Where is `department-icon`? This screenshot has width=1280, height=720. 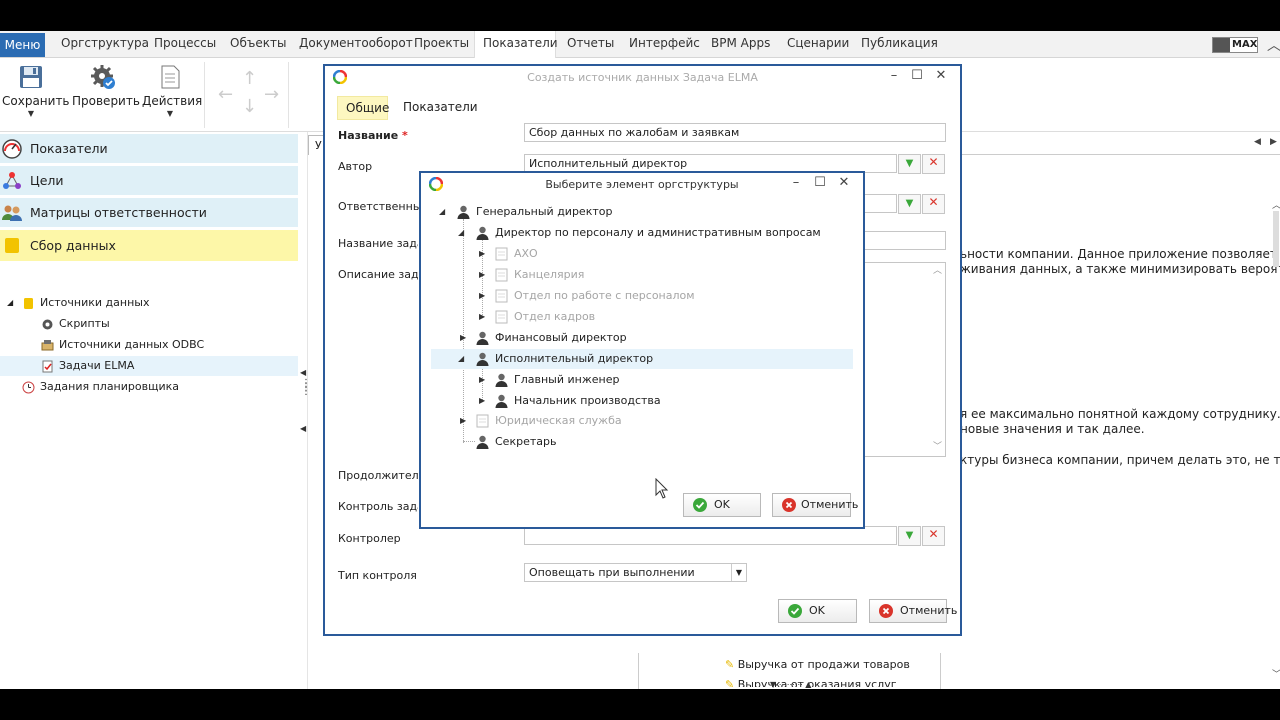 department-icon is located at coordinates (501, 275).